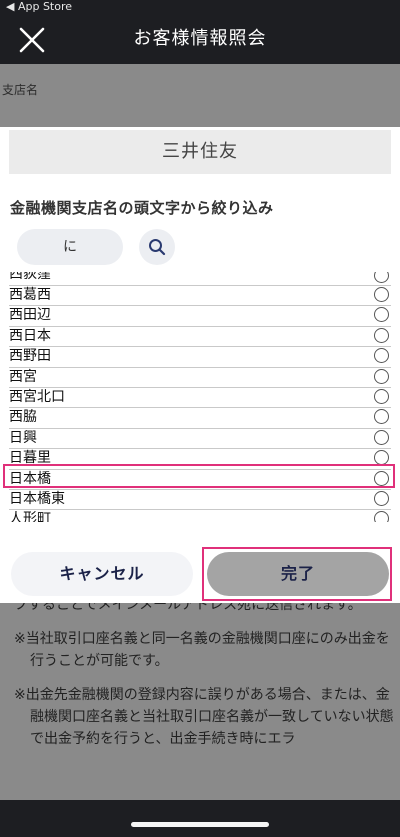  Describe the element at coordinates (30, 458) in the screenshot. I see `branch-label: 日暮里` at that location.